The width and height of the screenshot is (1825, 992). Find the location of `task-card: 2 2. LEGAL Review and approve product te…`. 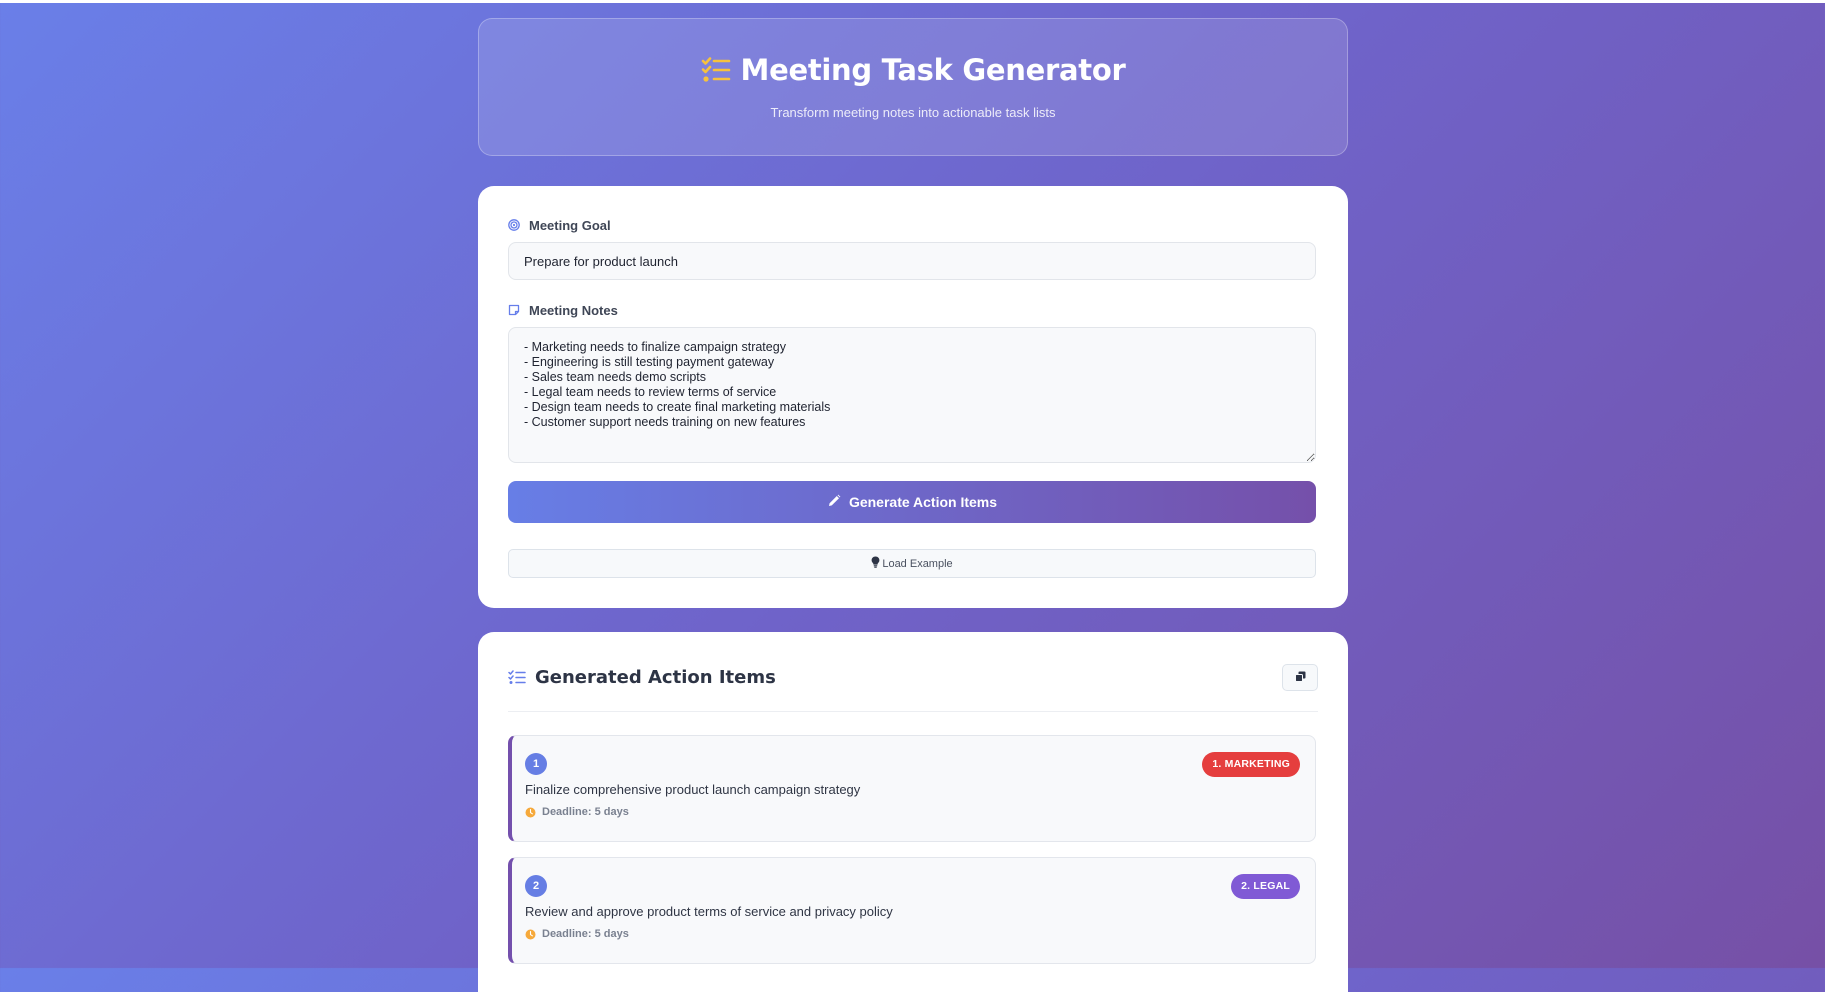

task-card: 2 2. LEGAL Review and approve product te… is located at coordinates (912, 910).